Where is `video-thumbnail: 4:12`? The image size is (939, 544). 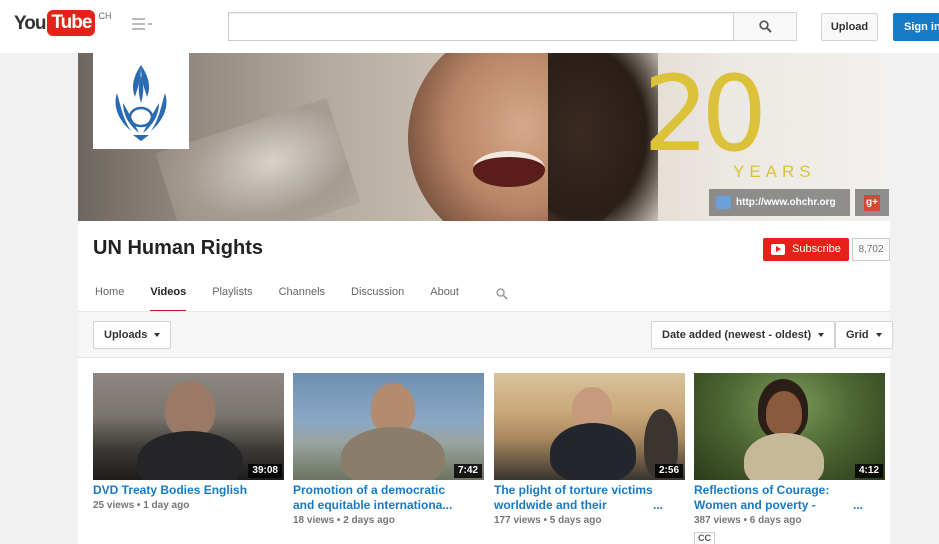 video-thumbnail: 4:12 is located at coordinates (789, 426).